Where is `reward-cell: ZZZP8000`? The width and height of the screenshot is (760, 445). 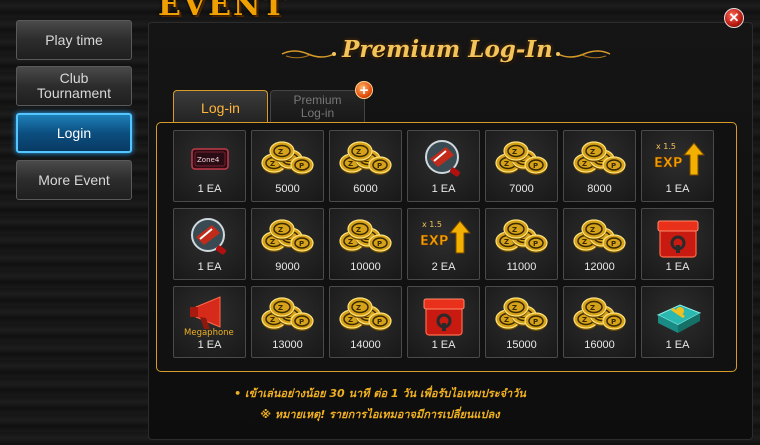
reward-cell: ZZZP8000 is located at coordinates (599, 166).